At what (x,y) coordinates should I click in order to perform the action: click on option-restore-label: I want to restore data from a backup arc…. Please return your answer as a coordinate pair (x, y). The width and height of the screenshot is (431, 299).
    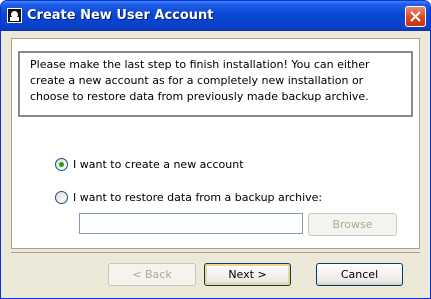
    Looking at the image, I should click on (198, 197).